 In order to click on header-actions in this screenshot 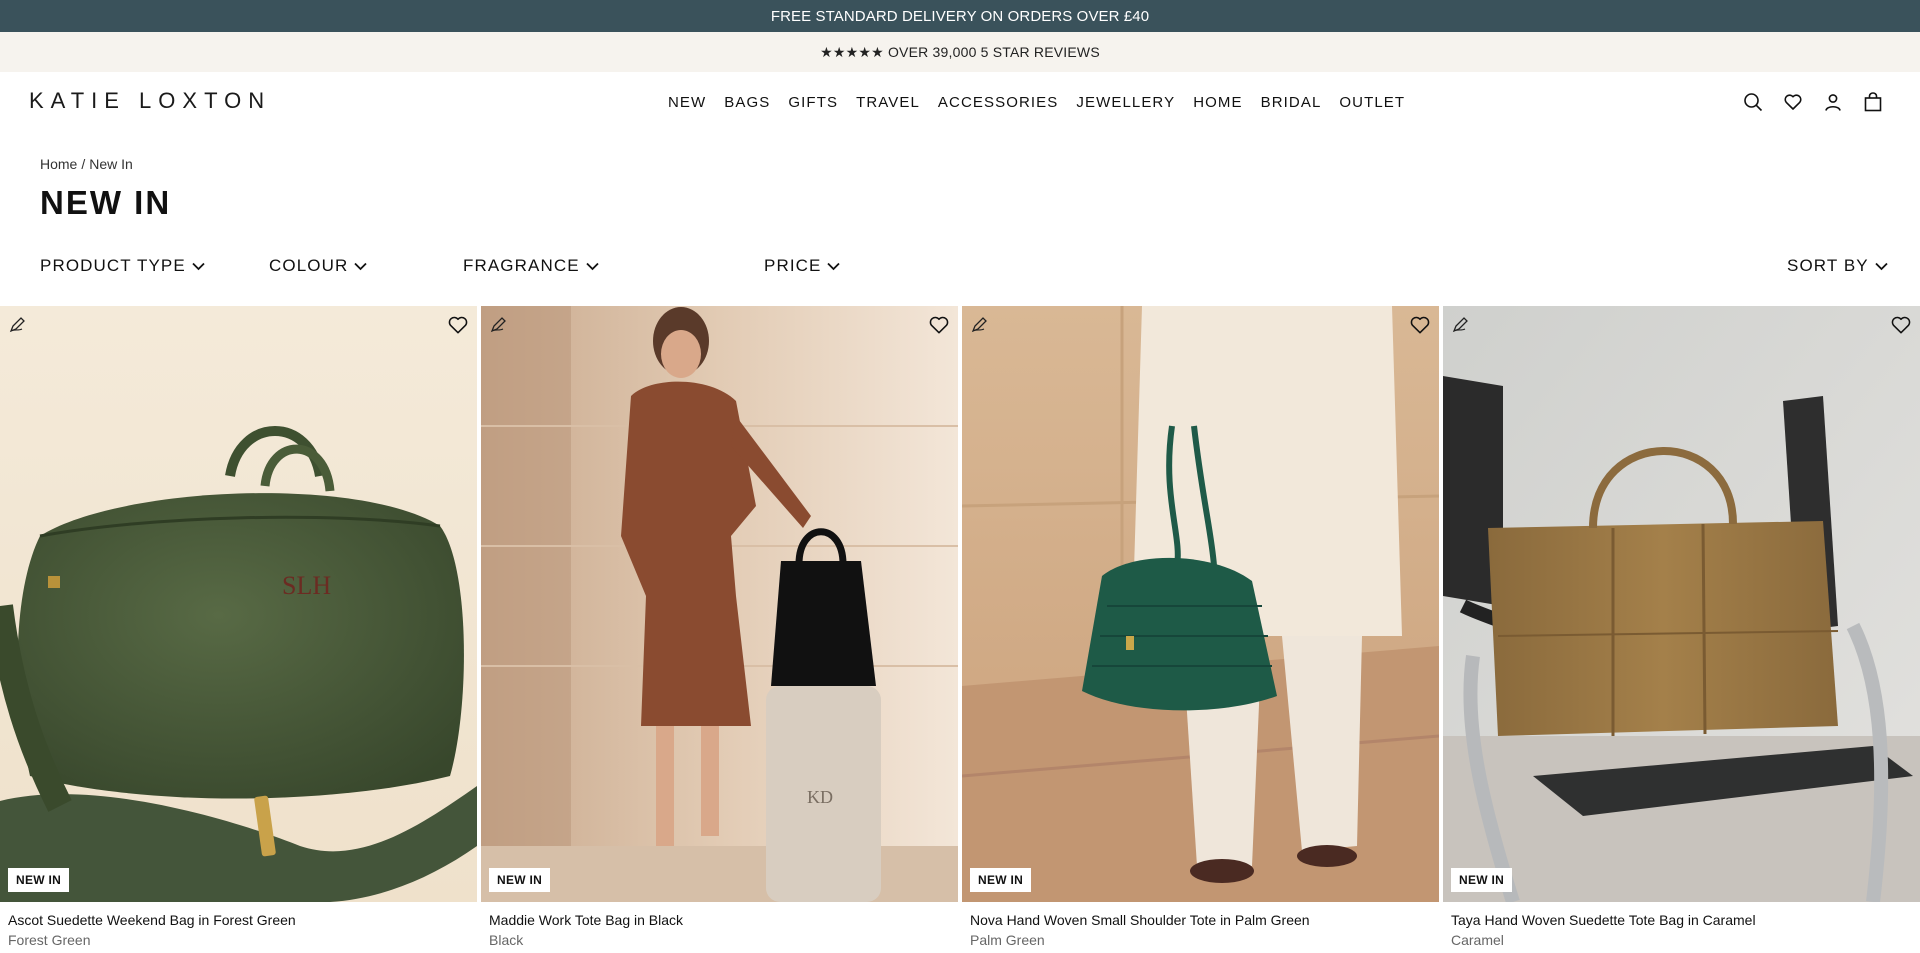, I will do `click(1813, 102)`.